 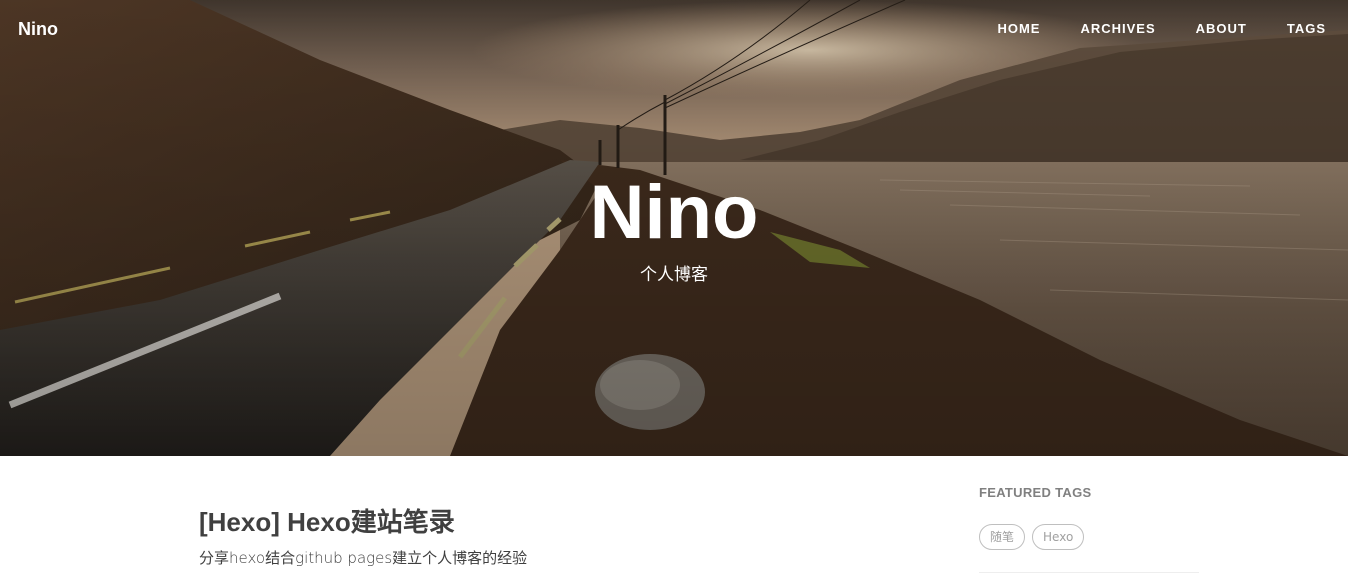 What do you see at coordinates (1058, 537) in the screenshot?
I see `tag-link: Hexo` at bounding box center [1058, 537].